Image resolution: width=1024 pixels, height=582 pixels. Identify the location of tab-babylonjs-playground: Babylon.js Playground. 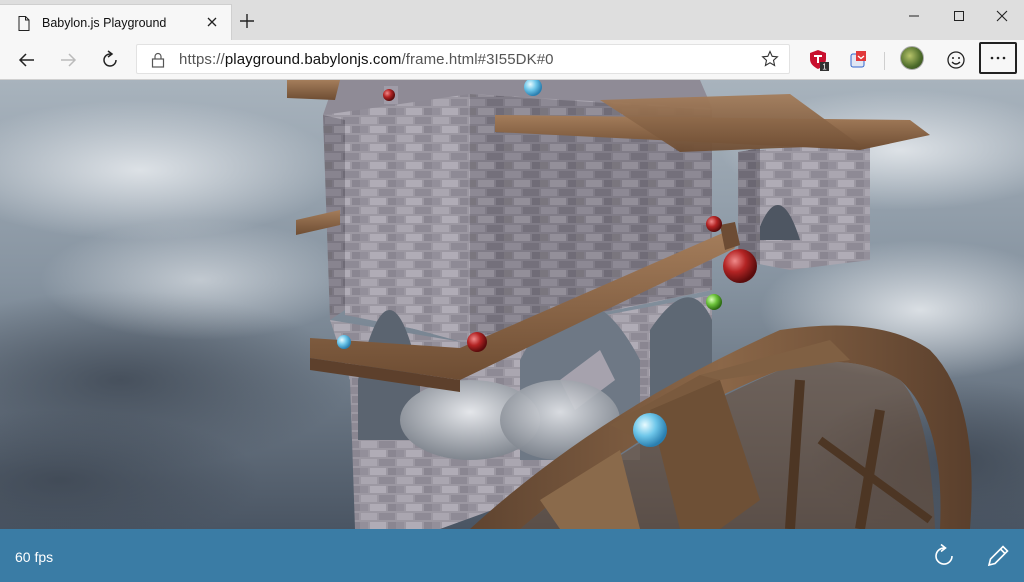
(116, 22).